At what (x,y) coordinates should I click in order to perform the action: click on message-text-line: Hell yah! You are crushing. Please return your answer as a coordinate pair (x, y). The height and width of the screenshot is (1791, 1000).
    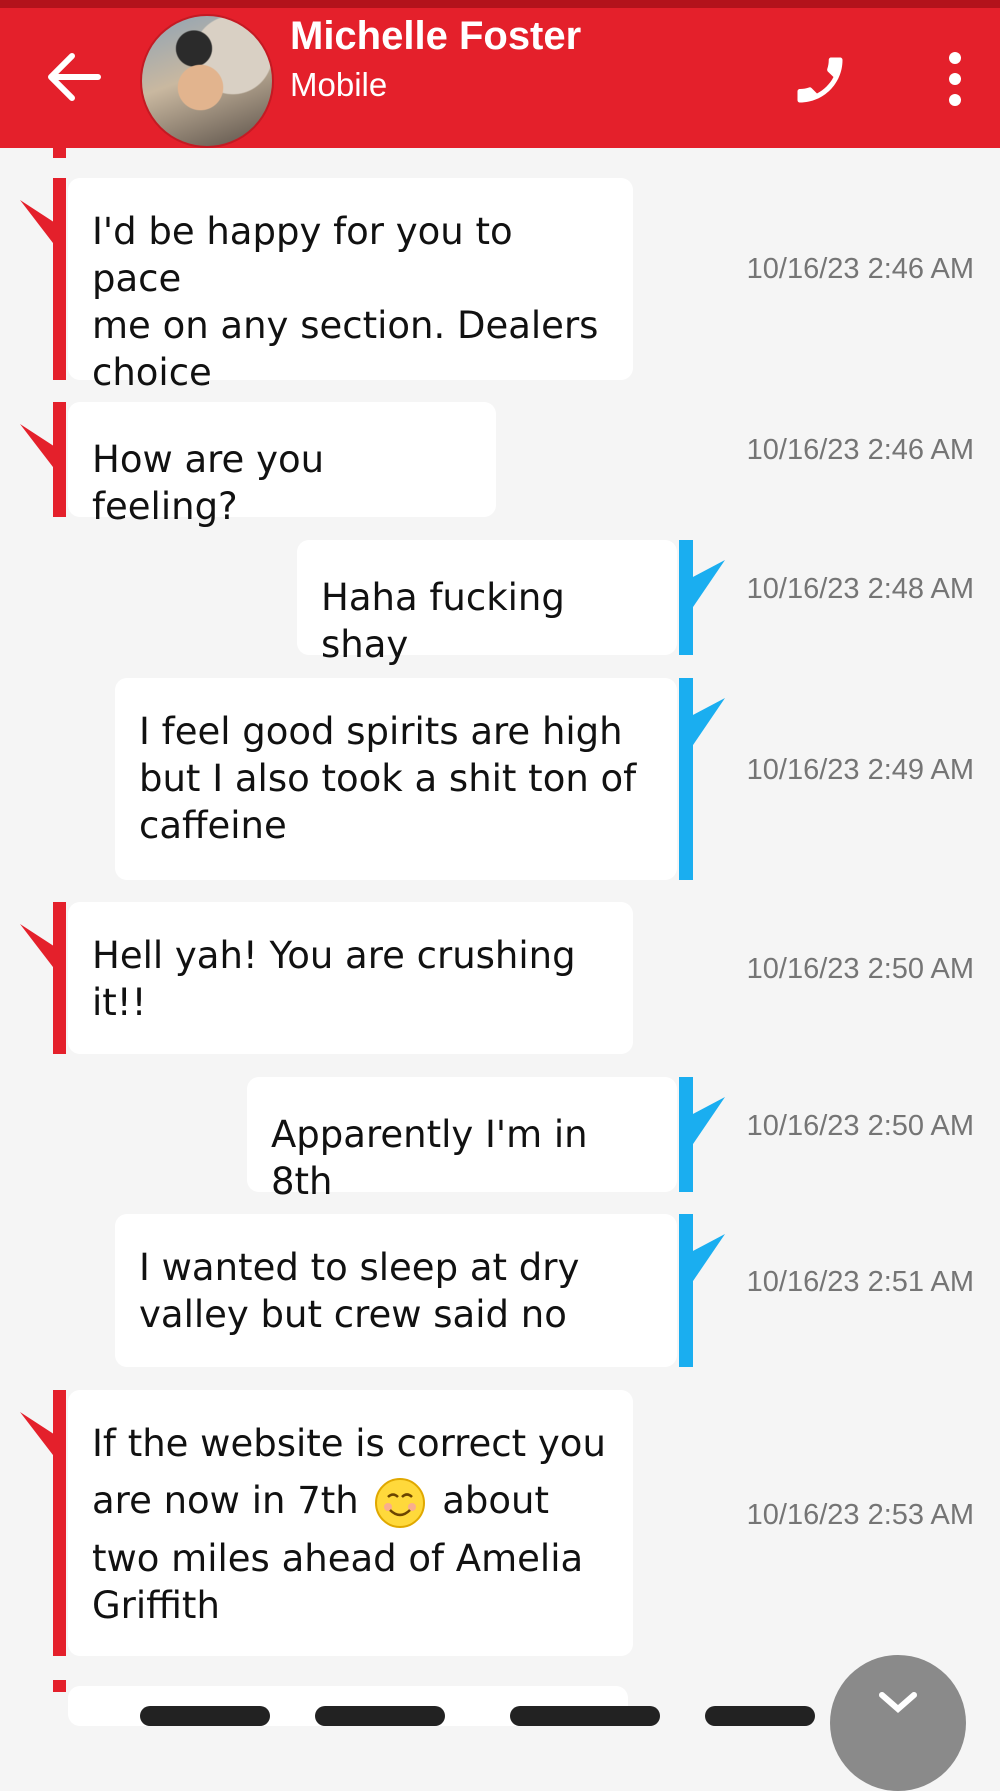
    Looking at the image, I should click on (334, 955).